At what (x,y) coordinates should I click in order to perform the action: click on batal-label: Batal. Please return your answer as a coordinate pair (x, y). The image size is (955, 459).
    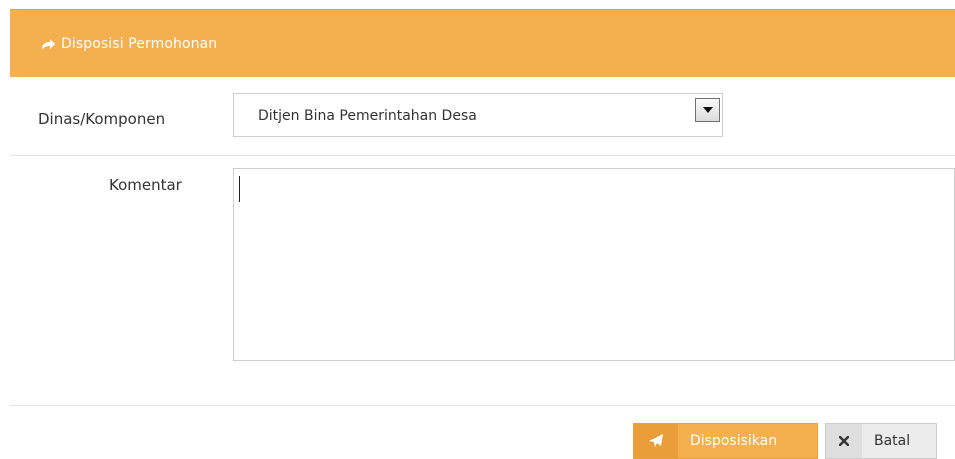
    Looking at the image, I should click on (892, 441).